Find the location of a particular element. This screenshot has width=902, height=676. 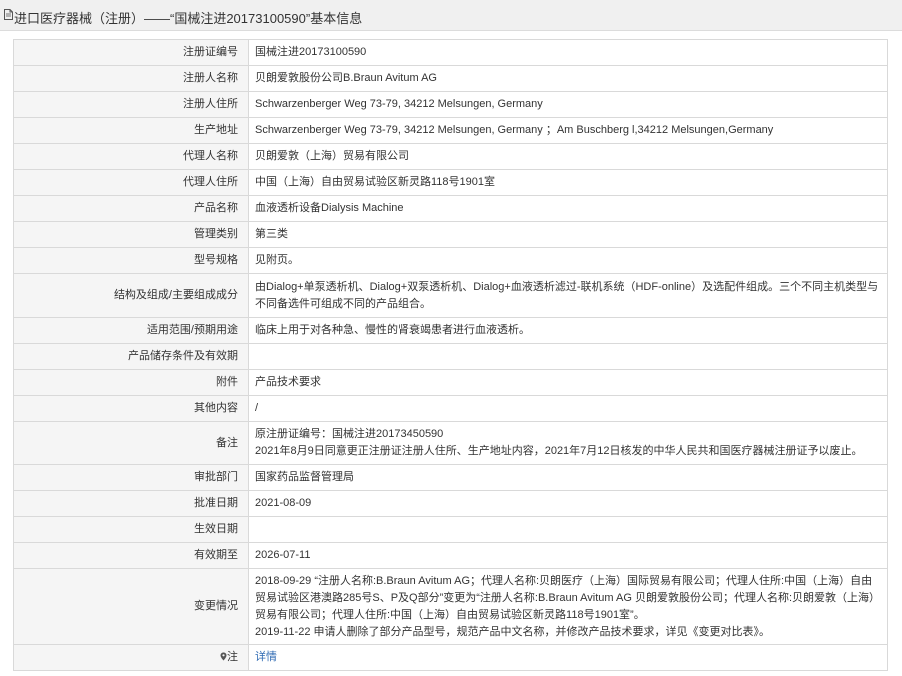

field-label: 附件 is located at coordinates (131, 382).